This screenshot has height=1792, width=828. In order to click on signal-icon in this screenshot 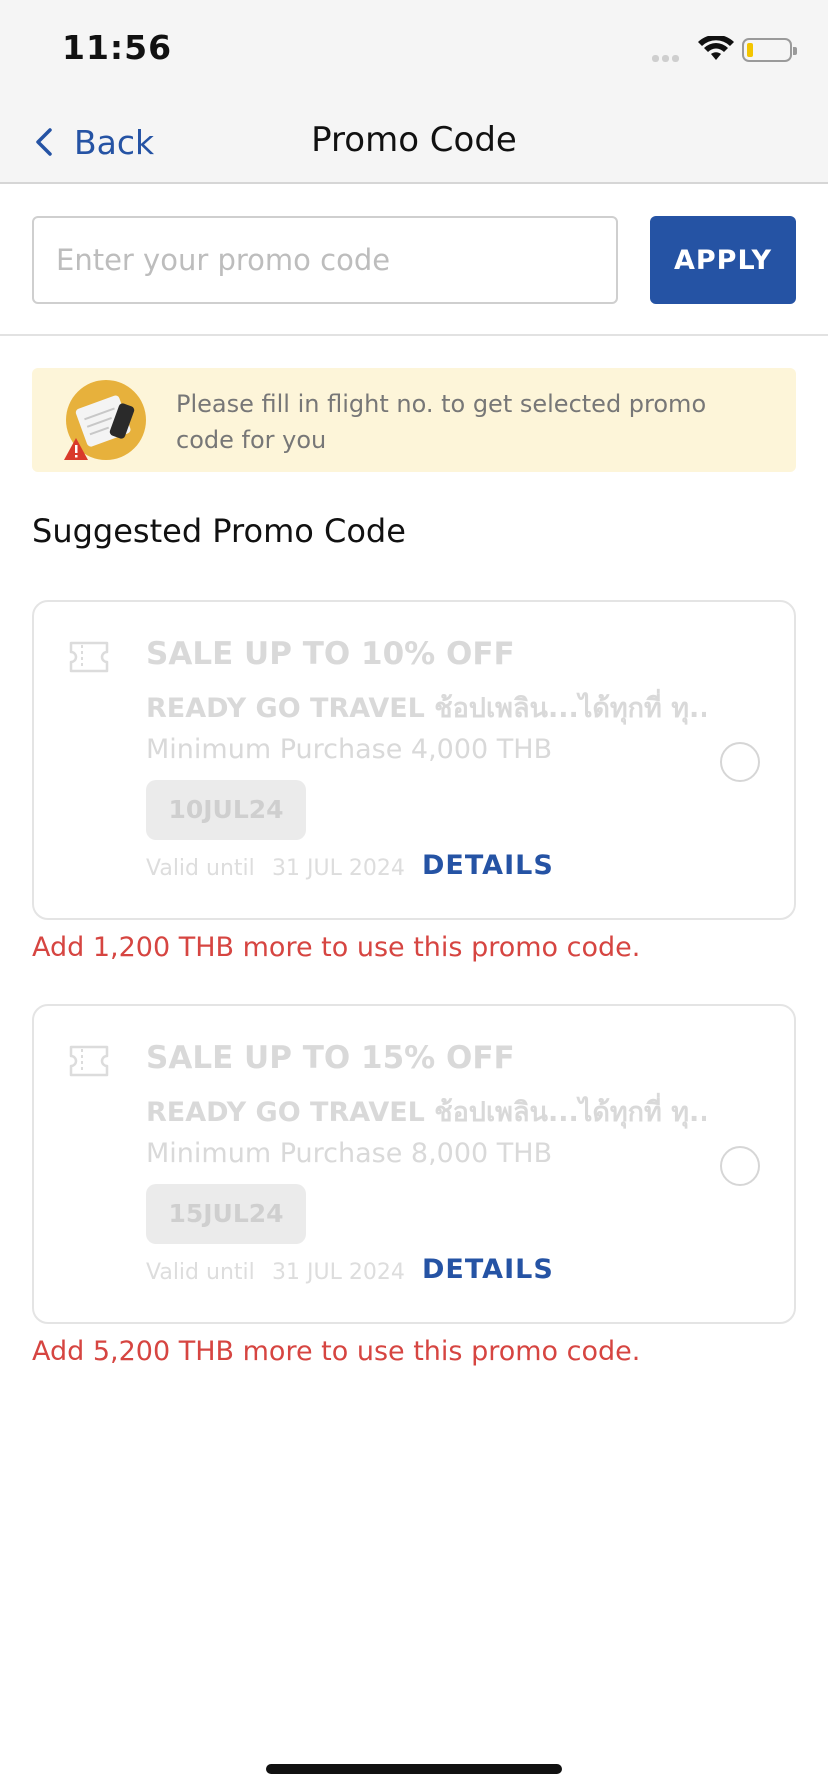, I will do `click(666, 57)`.